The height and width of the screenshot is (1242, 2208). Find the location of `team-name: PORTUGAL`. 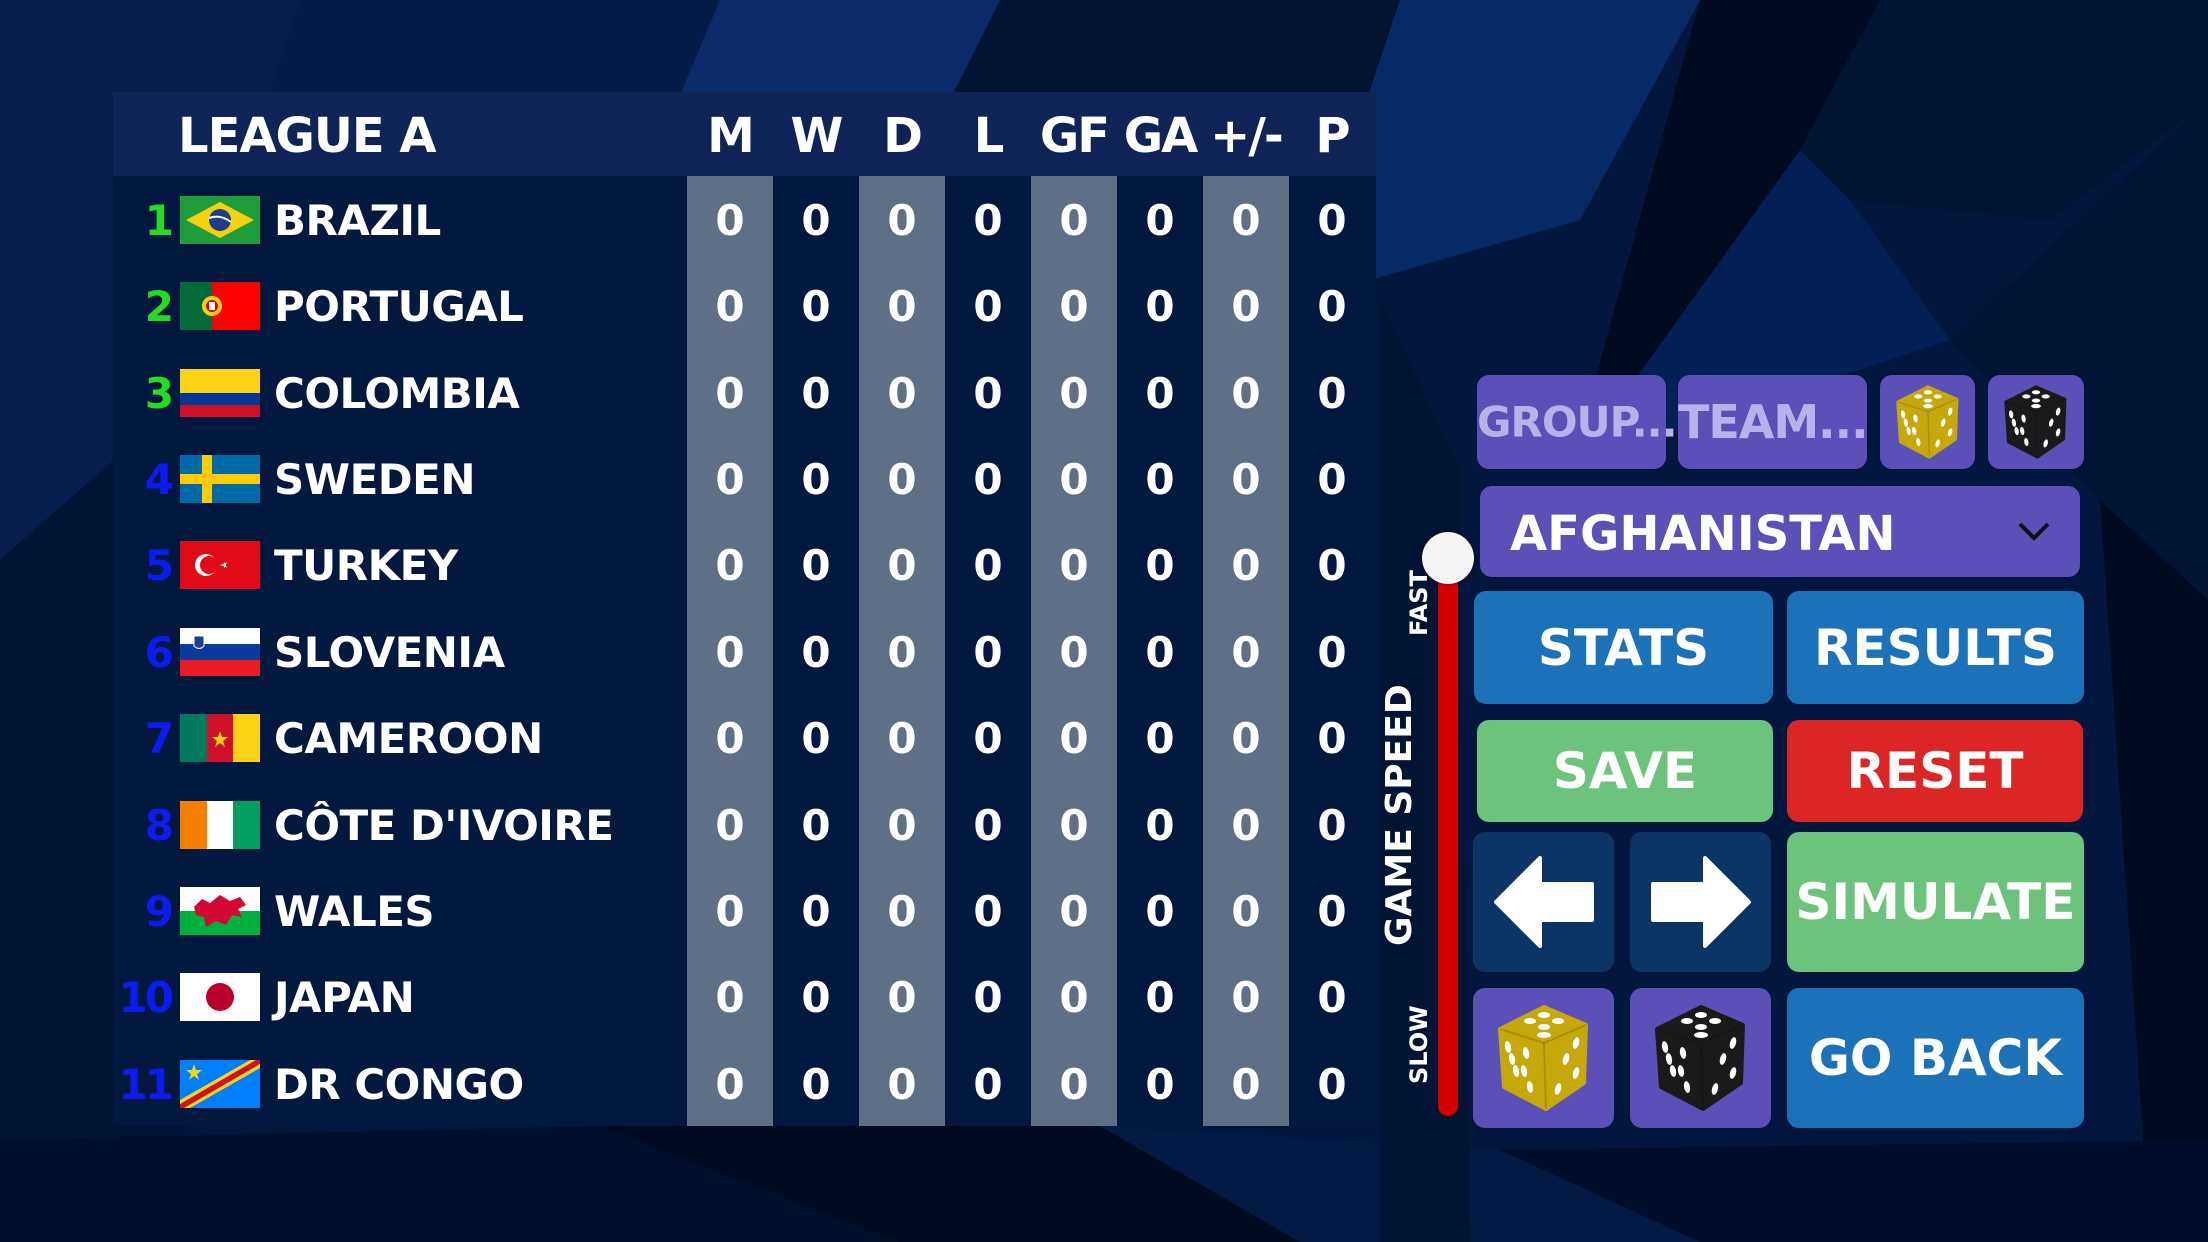

team-name: PORTUGAL is located at coordinates (399, 305).